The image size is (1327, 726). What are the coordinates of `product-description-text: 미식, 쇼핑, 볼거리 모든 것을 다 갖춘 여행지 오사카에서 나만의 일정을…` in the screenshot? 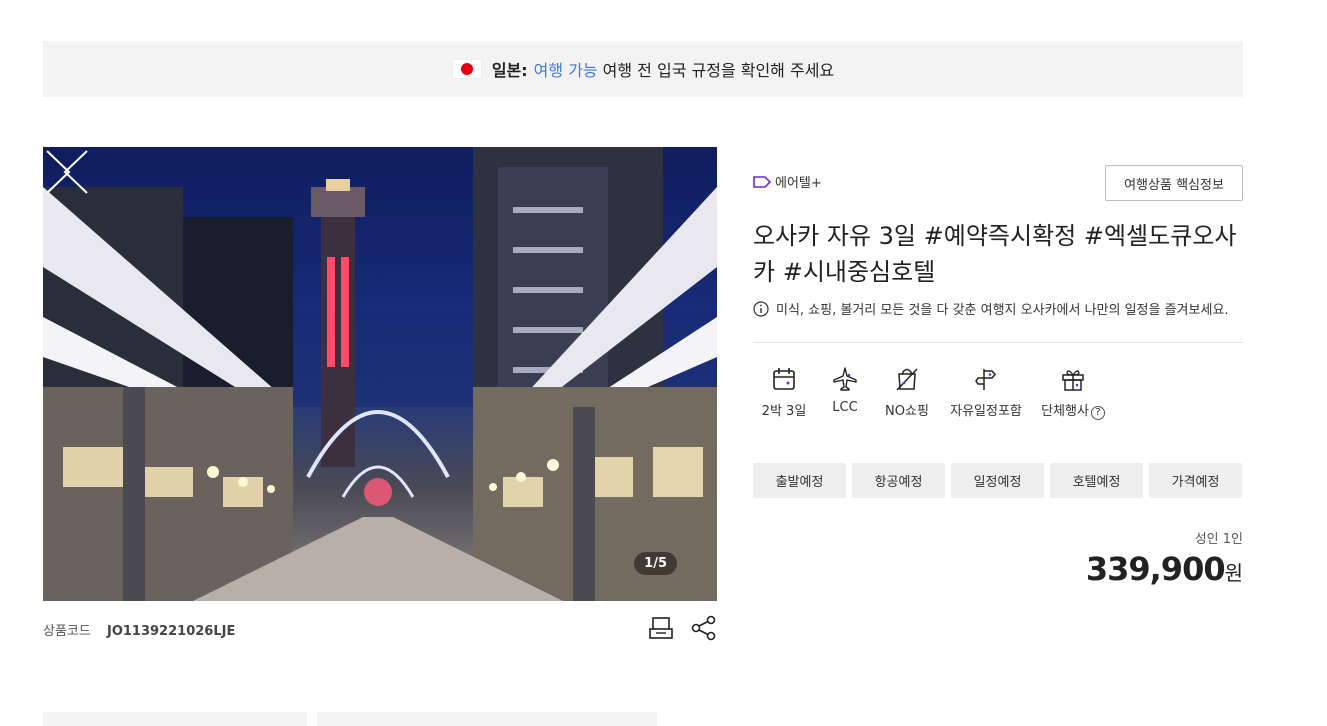 It's located at (1002, 310).